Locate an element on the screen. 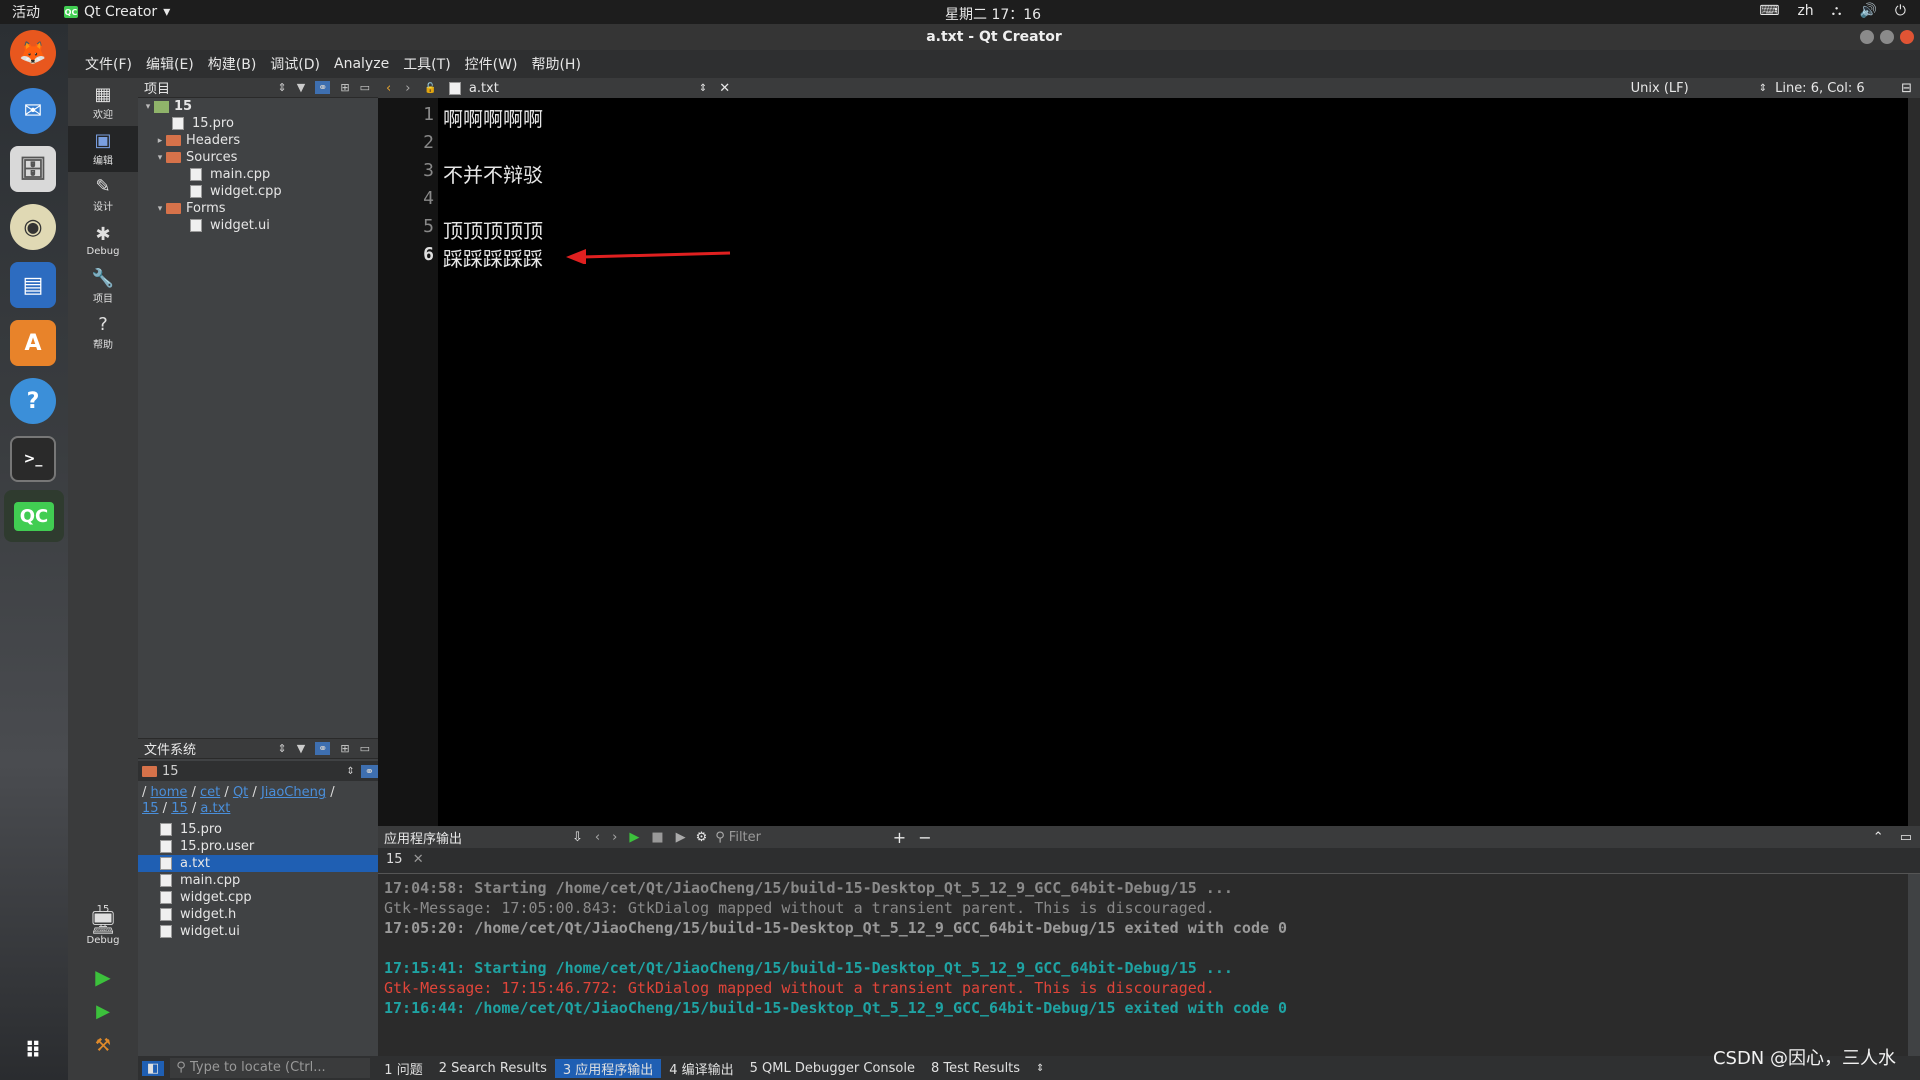 The height and width of the screenshot is (1080, 1920). mode-projects: 🔧 项目 is located at coordinates (103, 287).